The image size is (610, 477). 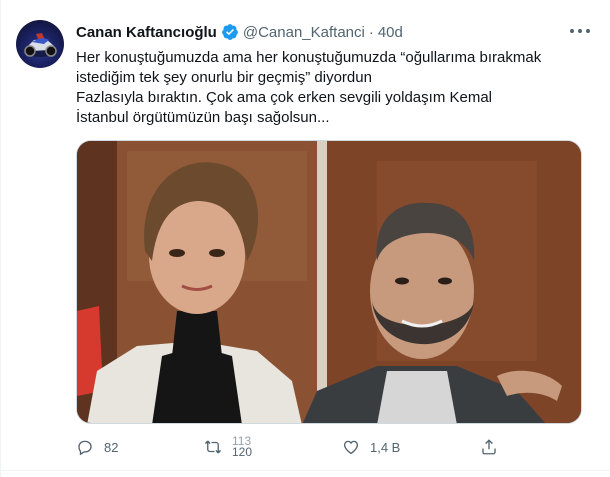 I want to click on author-handle: @Canan_Kaftanci, so click(x=304, y=32).